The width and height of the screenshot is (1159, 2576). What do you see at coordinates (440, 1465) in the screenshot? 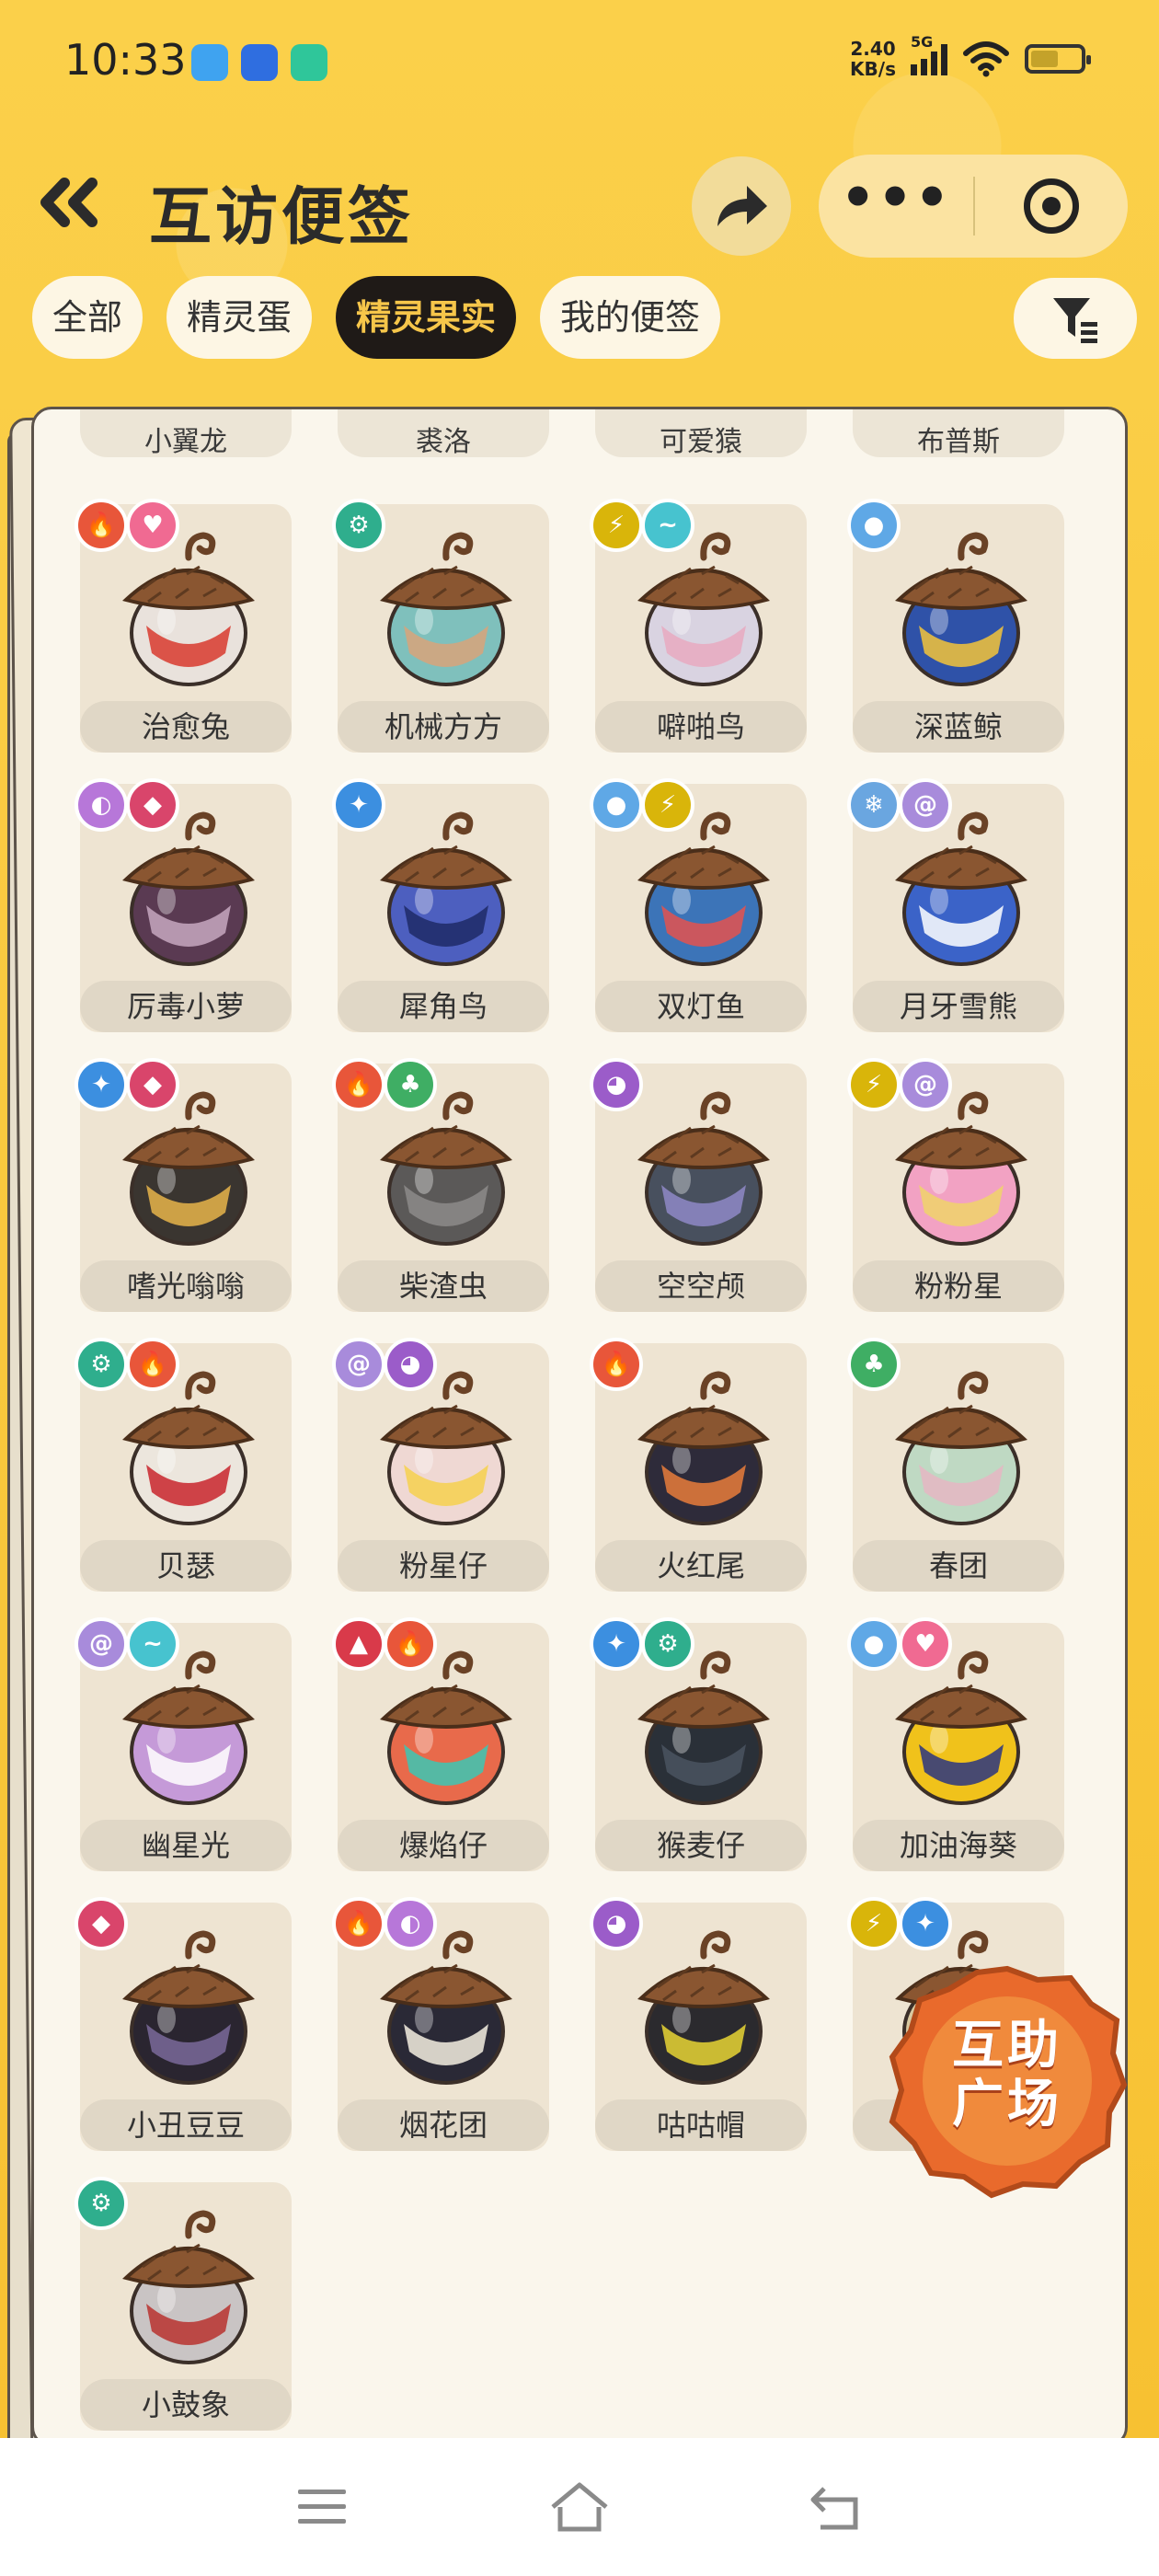
I see `fruit-card: @ ◕ 粉星仔` at bounding box center [440, 1465].